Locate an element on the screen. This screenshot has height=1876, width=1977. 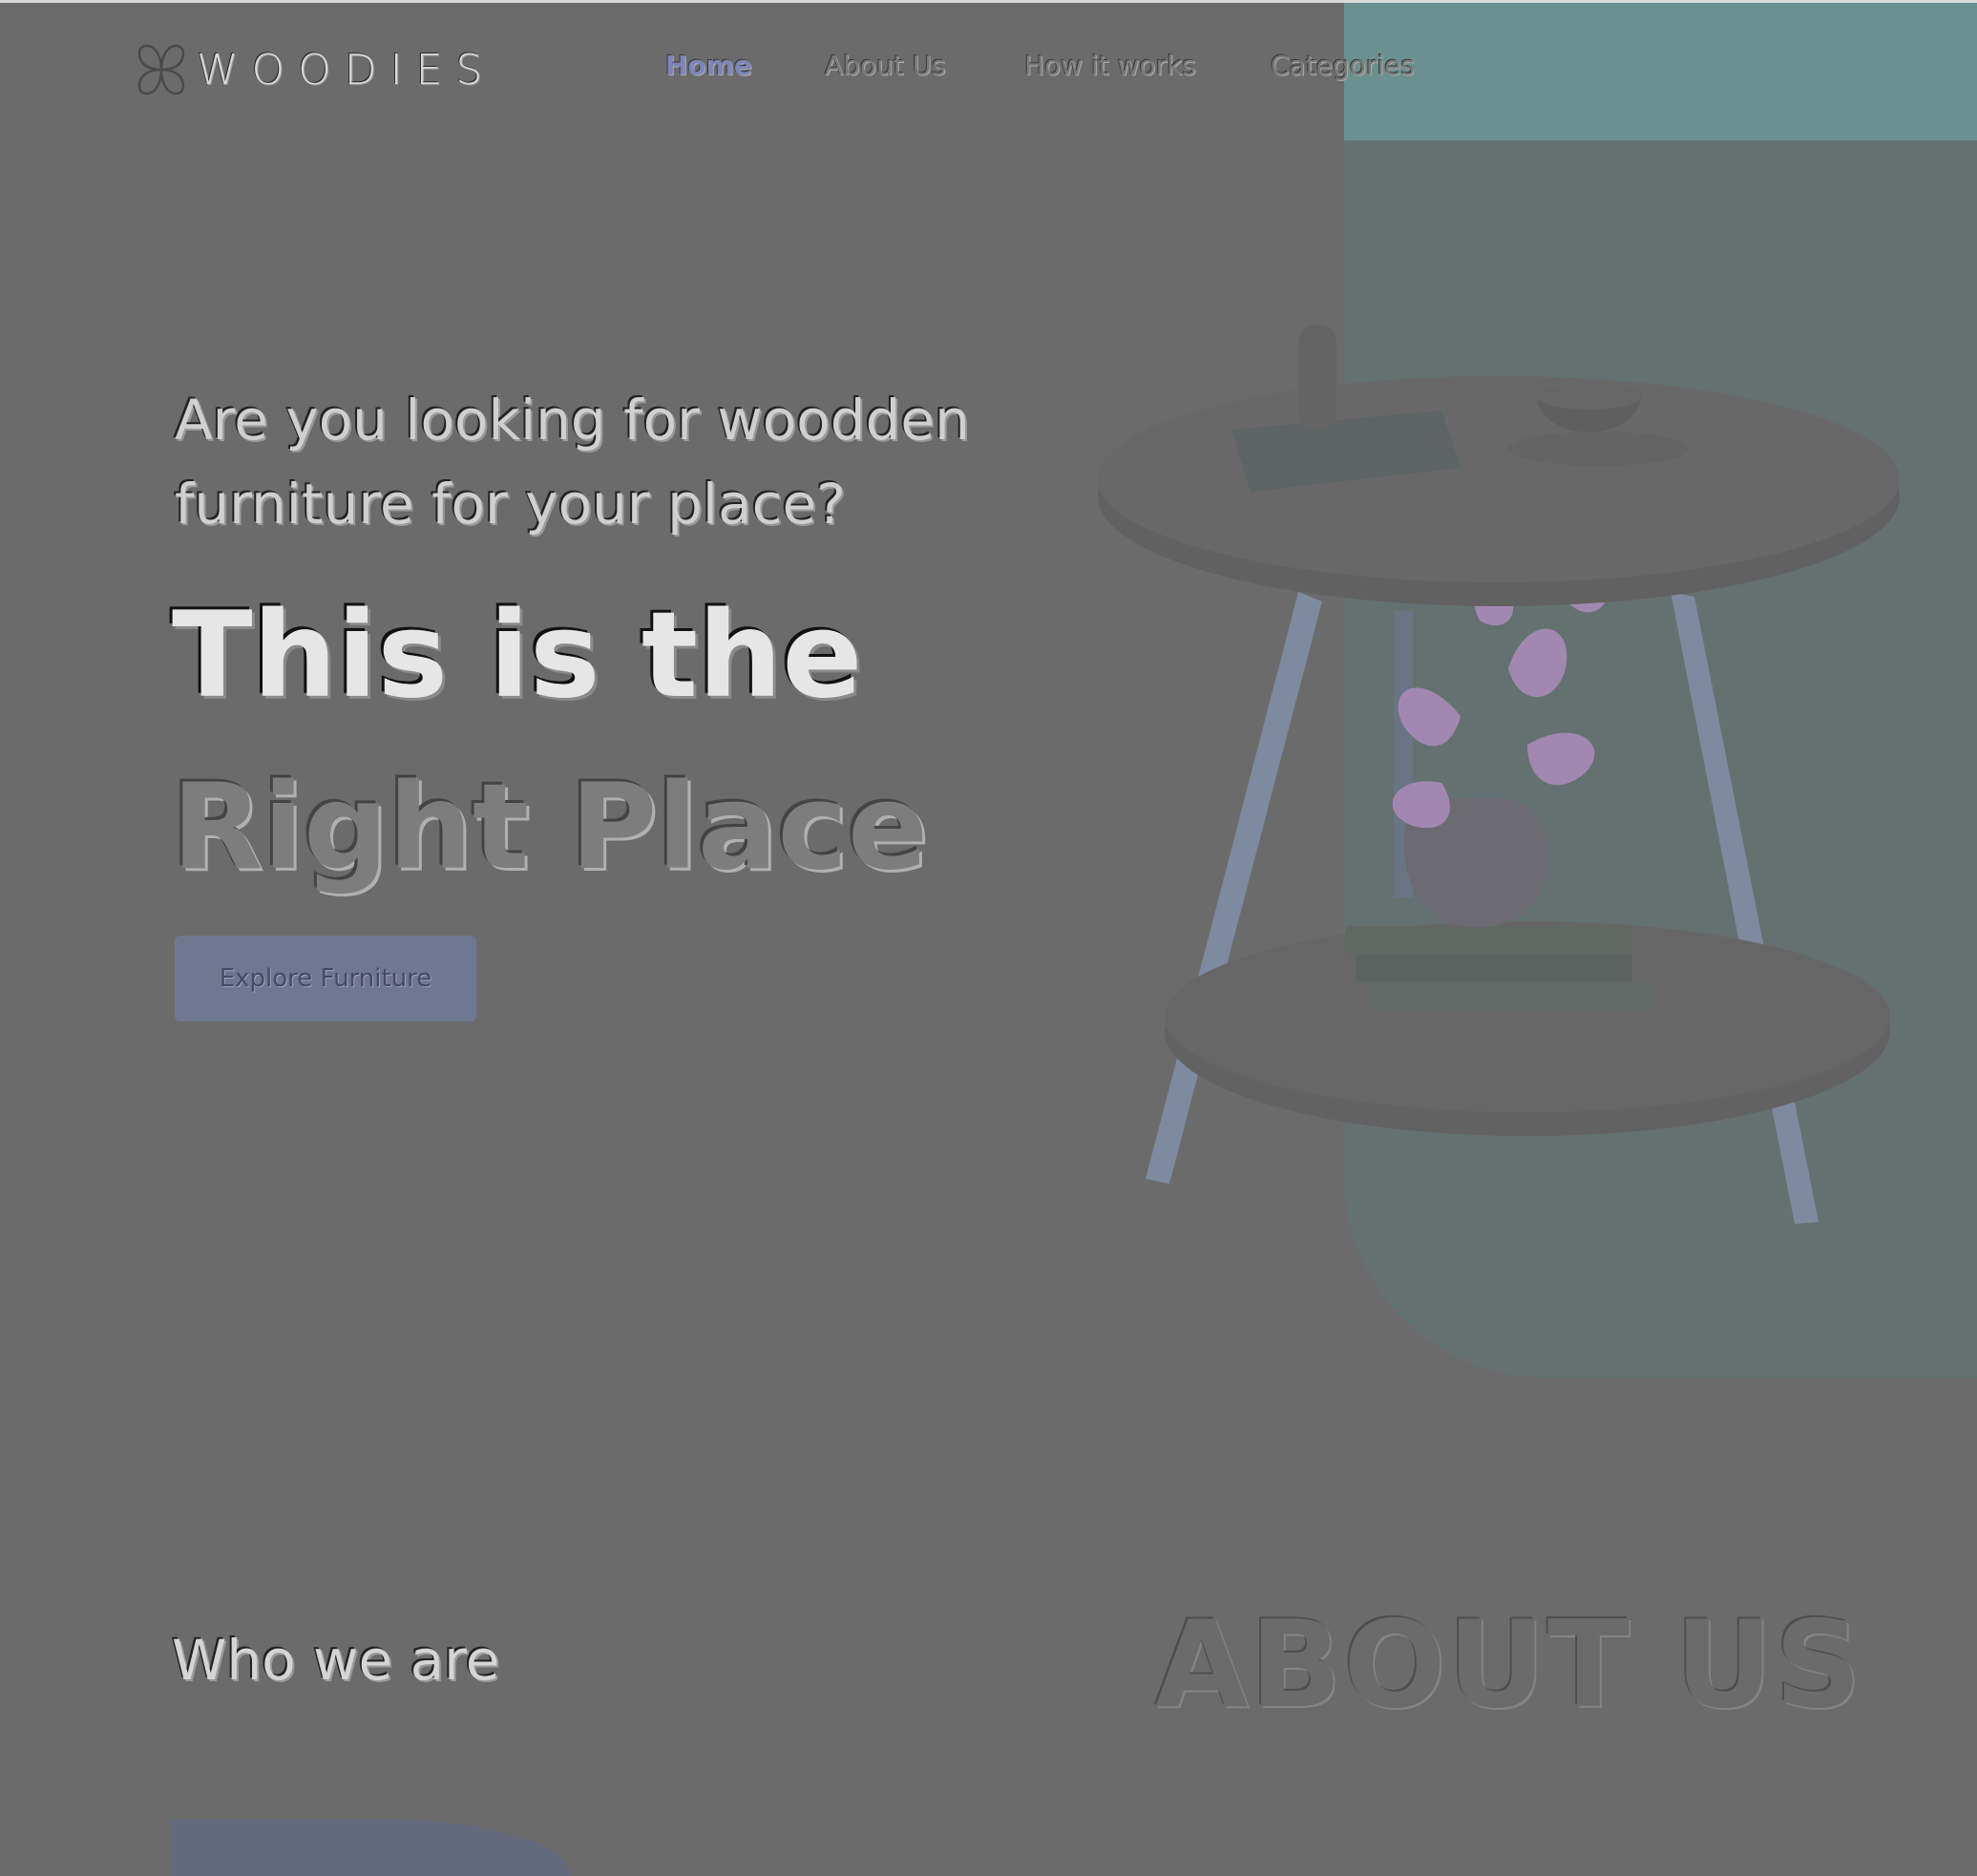
about-us-background-text: ABOUT US is located at coordinates (1509, 1664).